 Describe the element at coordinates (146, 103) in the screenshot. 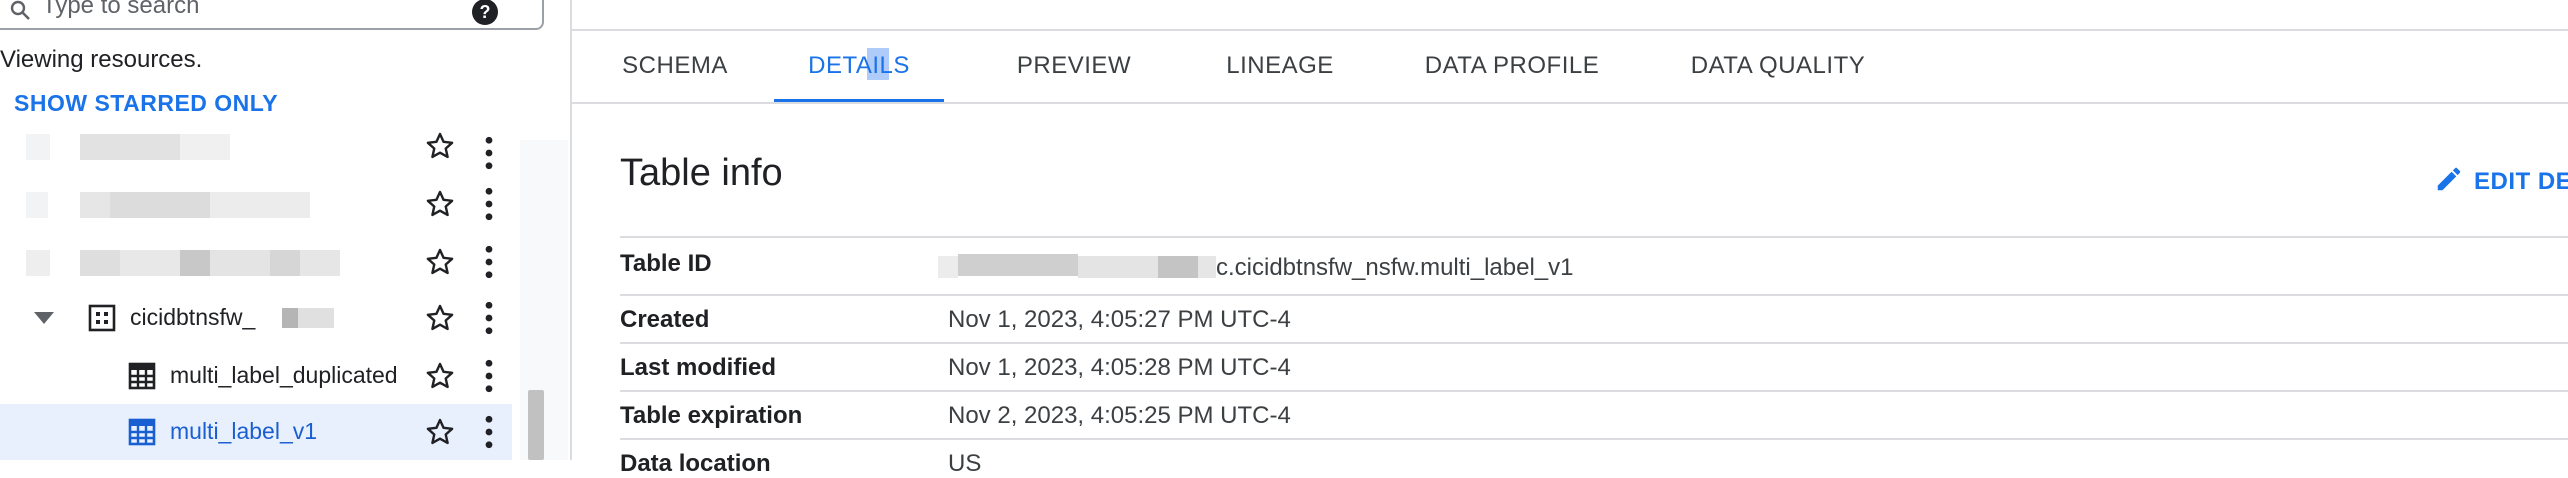

I see `show-starred-only-button: SHOW STARRED ONLY` at that location.